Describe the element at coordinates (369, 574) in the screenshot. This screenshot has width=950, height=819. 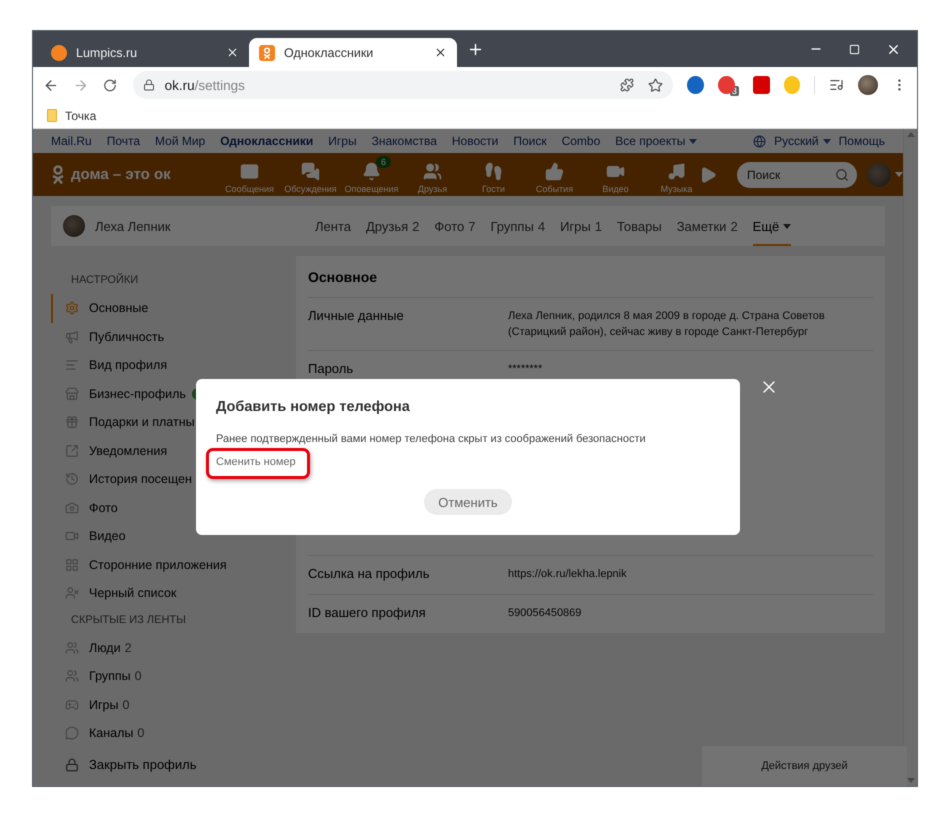
I see `setting-label: Ссылка на профиль` at that location.